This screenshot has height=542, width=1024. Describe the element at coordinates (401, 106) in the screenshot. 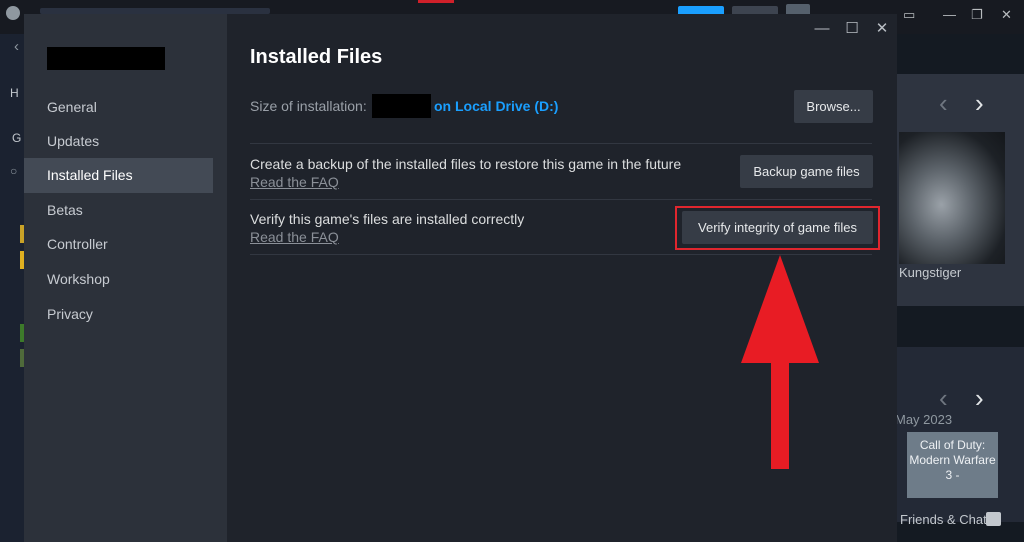

I see `redacted-size-value` at that location.